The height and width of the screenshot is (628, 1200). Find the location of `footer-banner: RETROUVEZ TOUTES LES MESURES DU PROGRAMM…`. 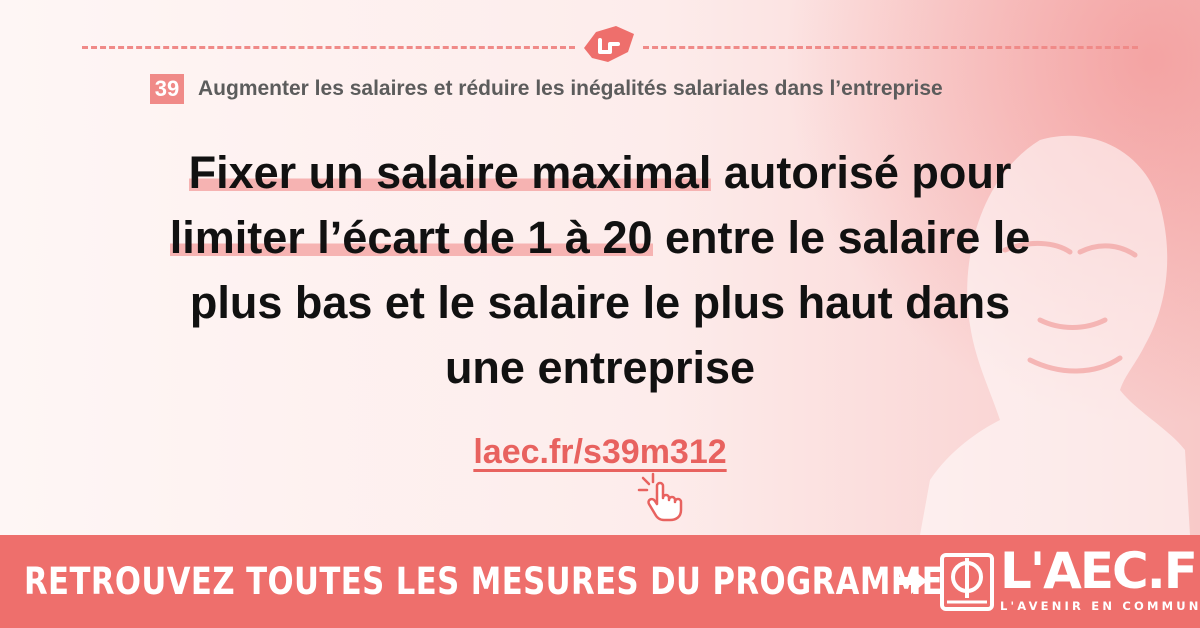

footer-banner: RETROUVEZ TOUTES LES MESURES DU PROGRAMM… is located at coordinates (600, 581).